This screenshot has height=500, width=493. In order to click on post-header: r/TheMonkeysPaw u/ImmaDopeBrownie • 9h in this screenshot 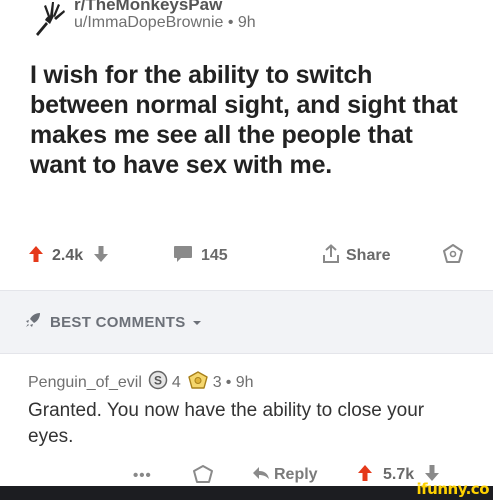, I will do `click(142, 20)`.